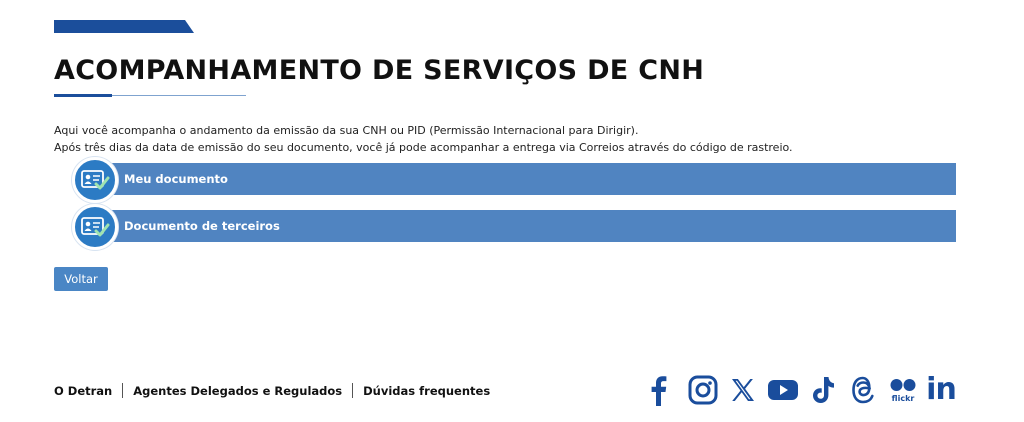 The height and width of the screenshot is (422, 1024). I want to click on page-title: ACOMPANHAMENTO DE SERVIÇOS DE CNH, so click(379, 70).